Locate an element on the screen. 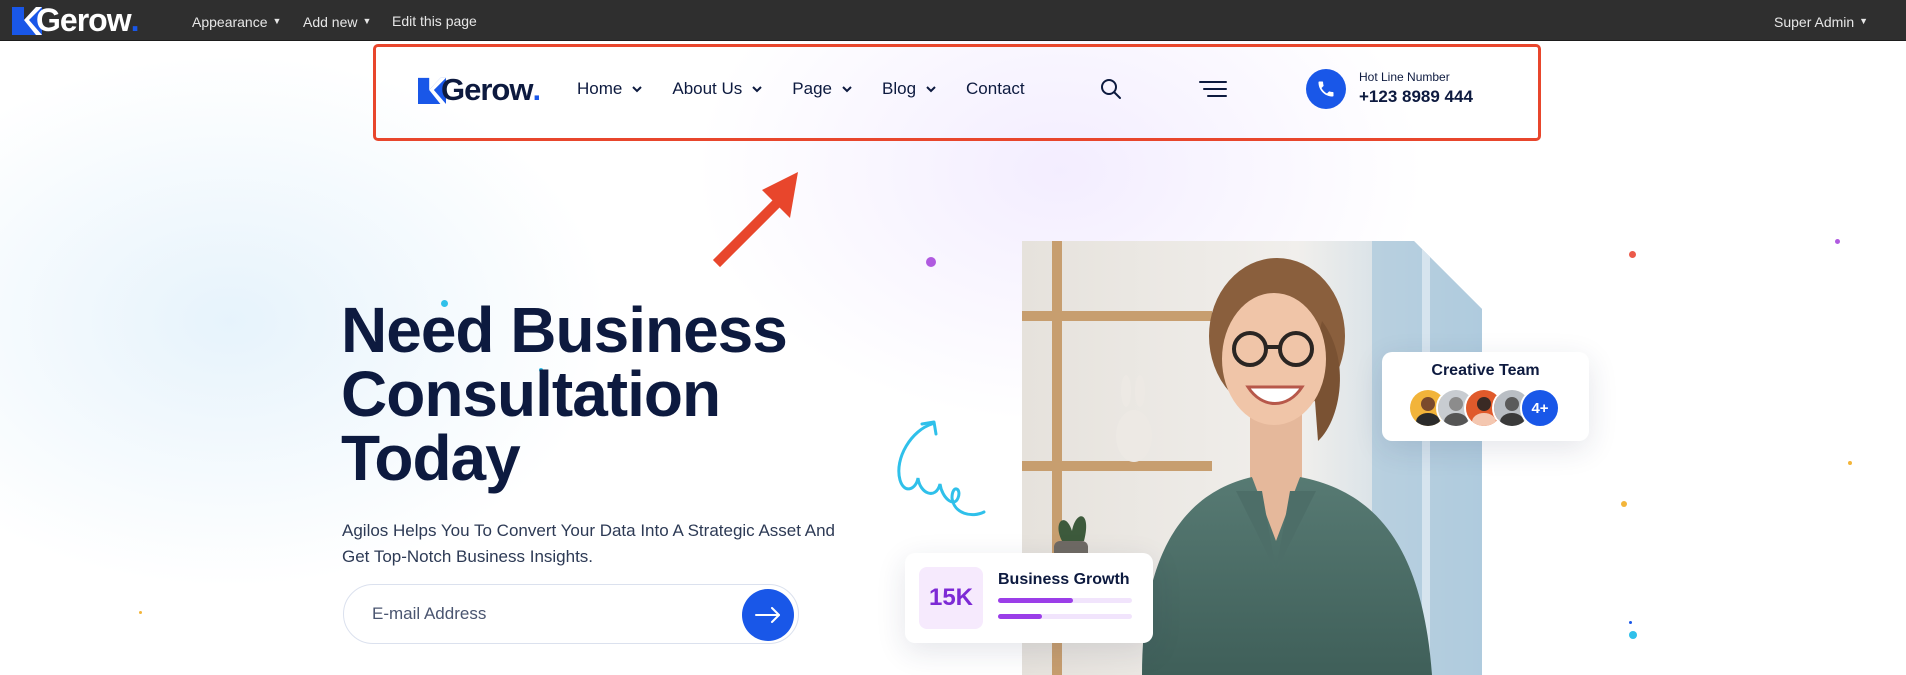  creative-team-card: Creative Team 4+ is located at coordinates (1485, 396).